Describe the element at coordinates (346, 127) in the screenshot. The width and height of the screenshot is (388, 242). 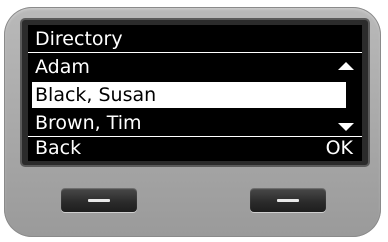
I see `scroll-down-arrow-icon` at that location.